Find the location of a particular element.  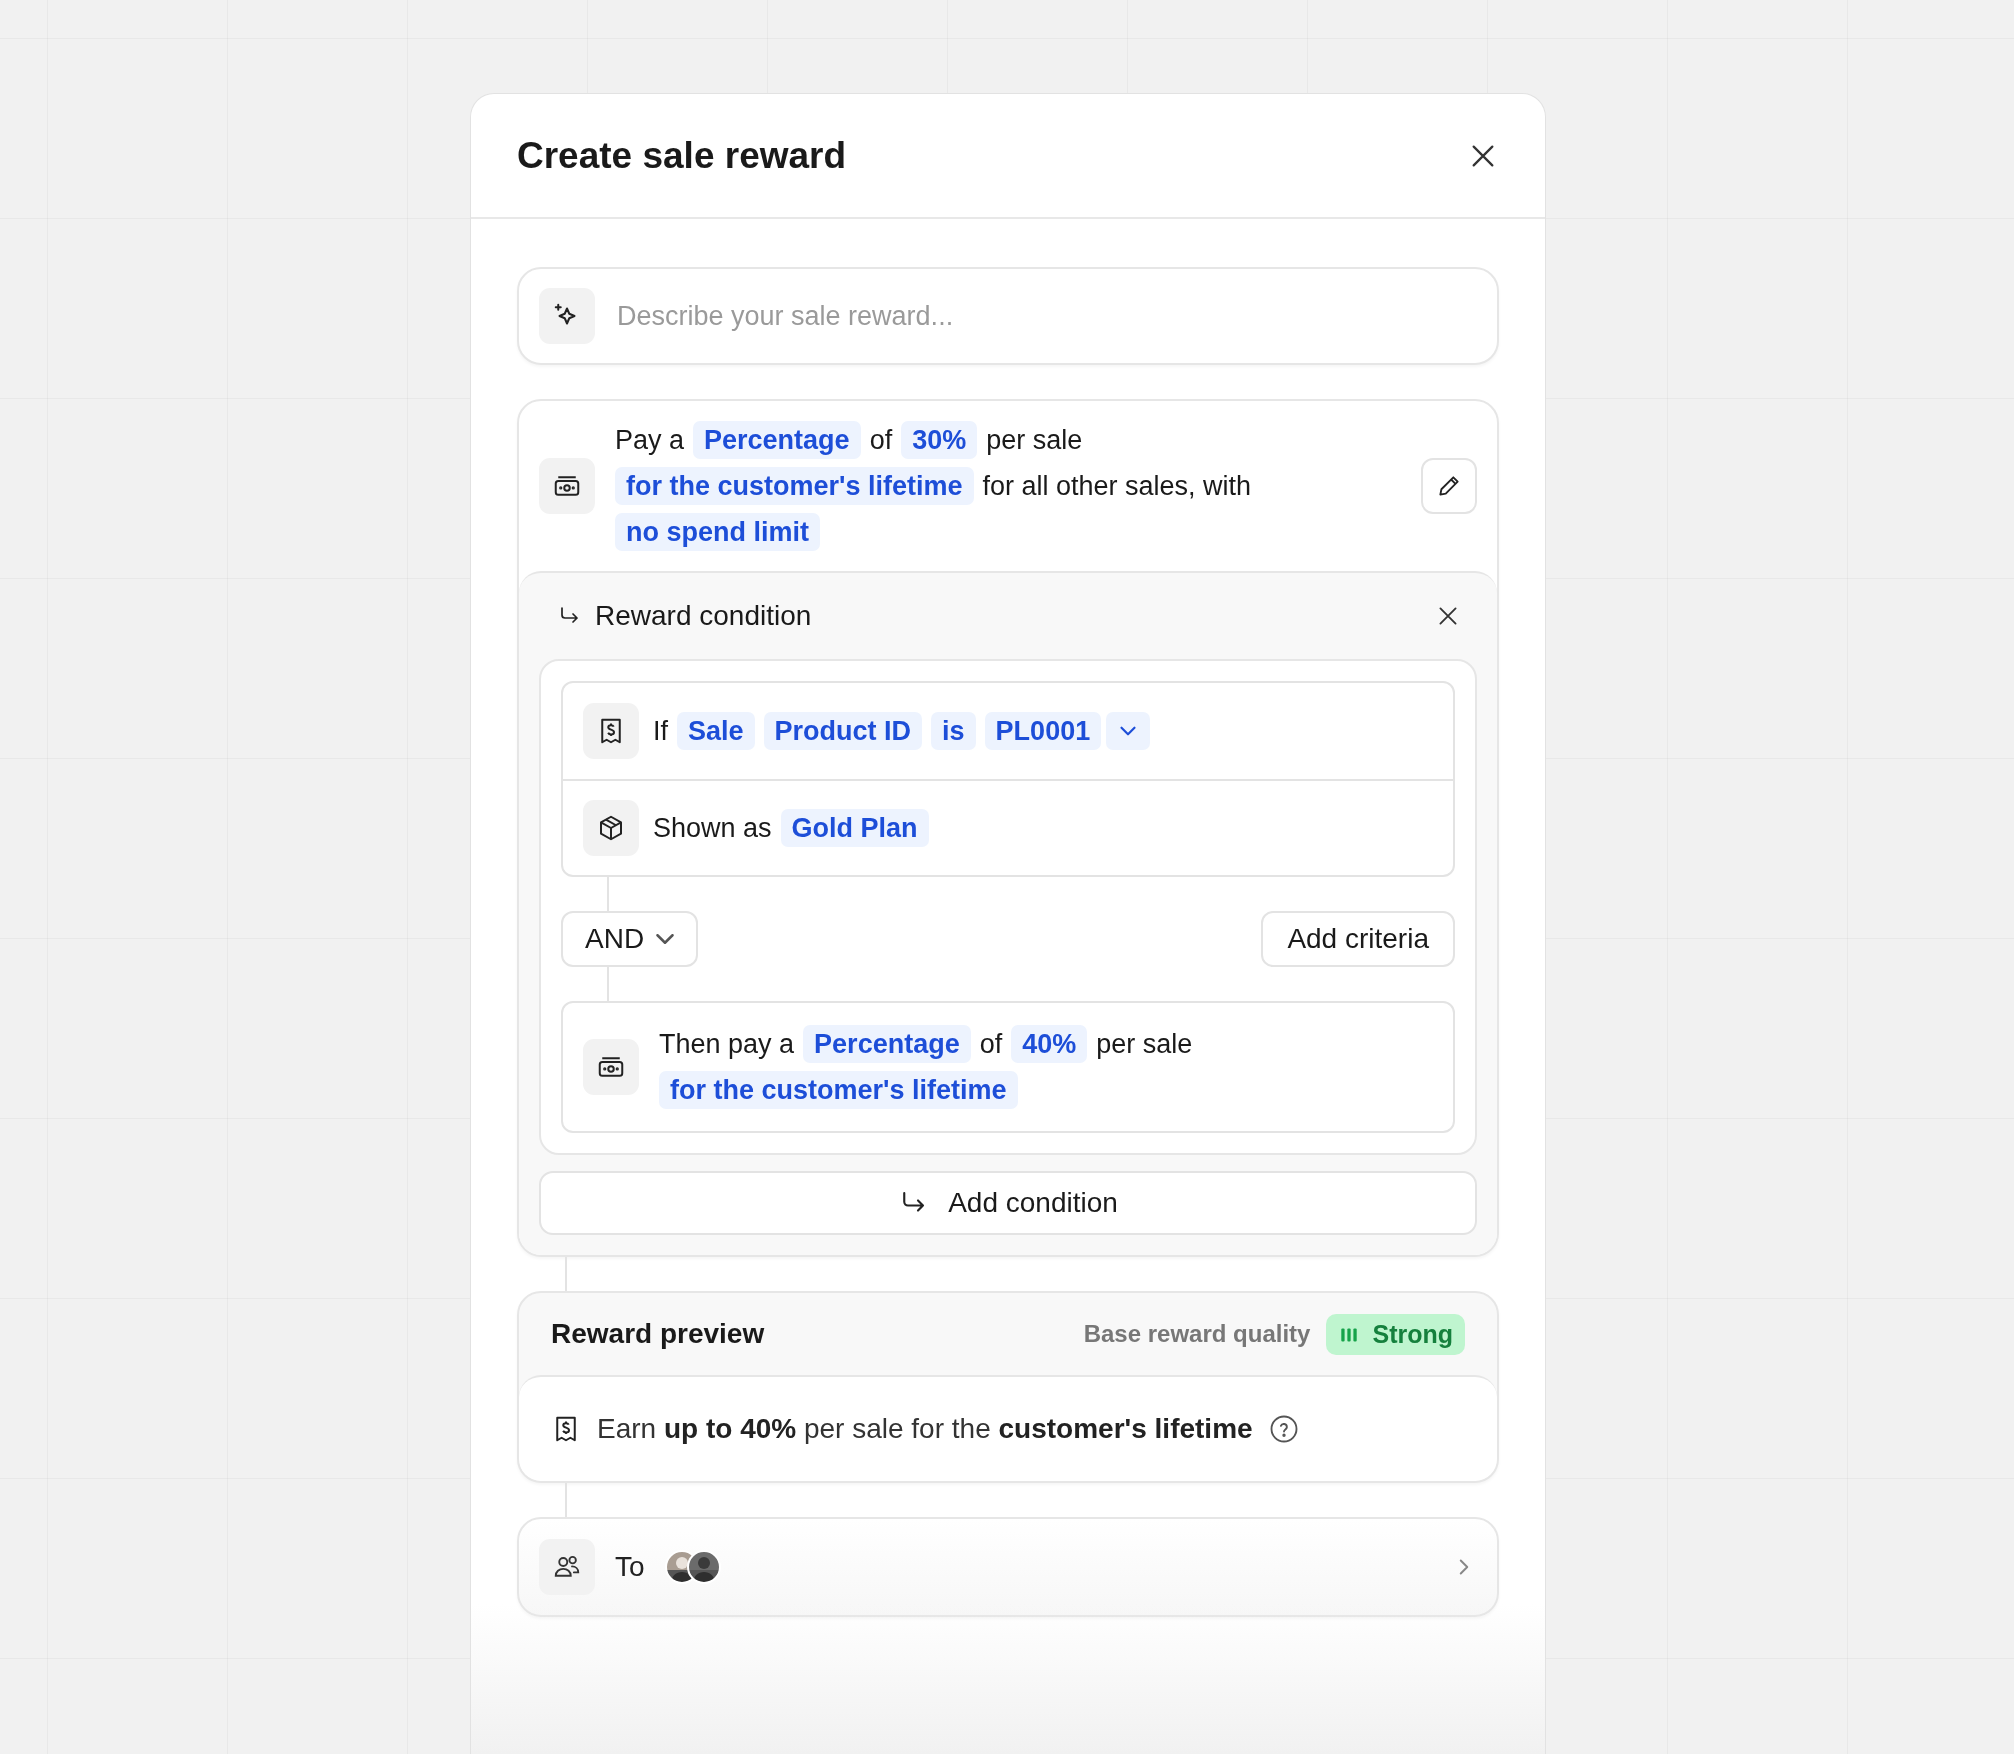

recipients-row: To is located at coordinates (1008, 1567).